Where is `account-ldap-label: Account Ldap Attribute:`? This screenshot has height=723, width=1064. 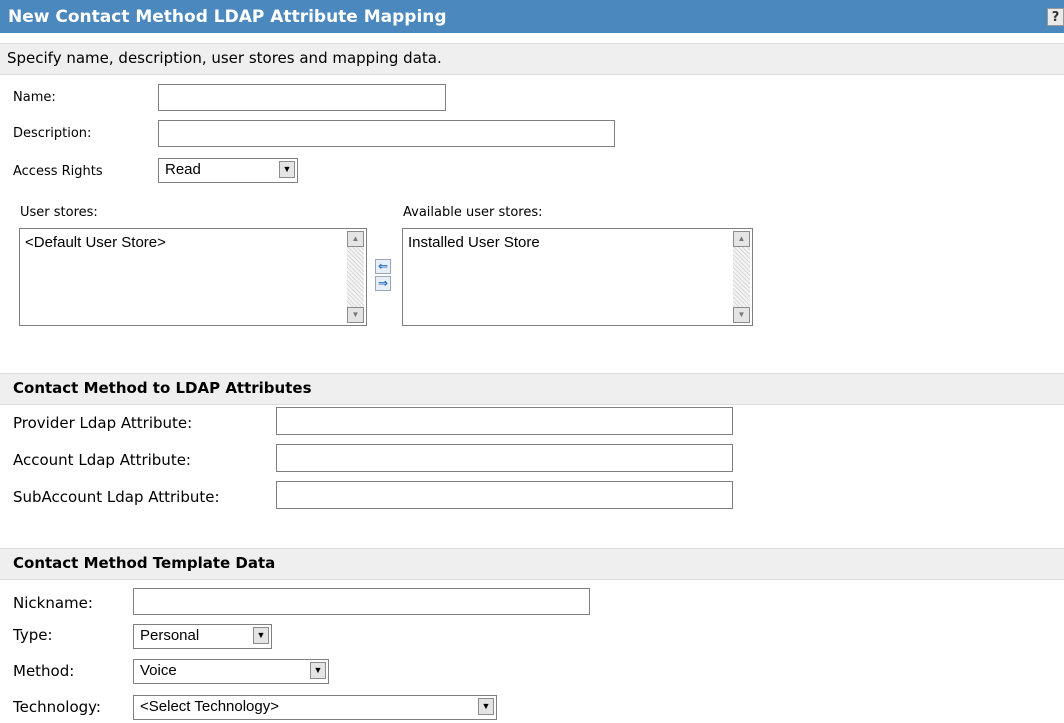 account-ldap-label: Account Ldap Attribute: is located at coordinates (102, 460).